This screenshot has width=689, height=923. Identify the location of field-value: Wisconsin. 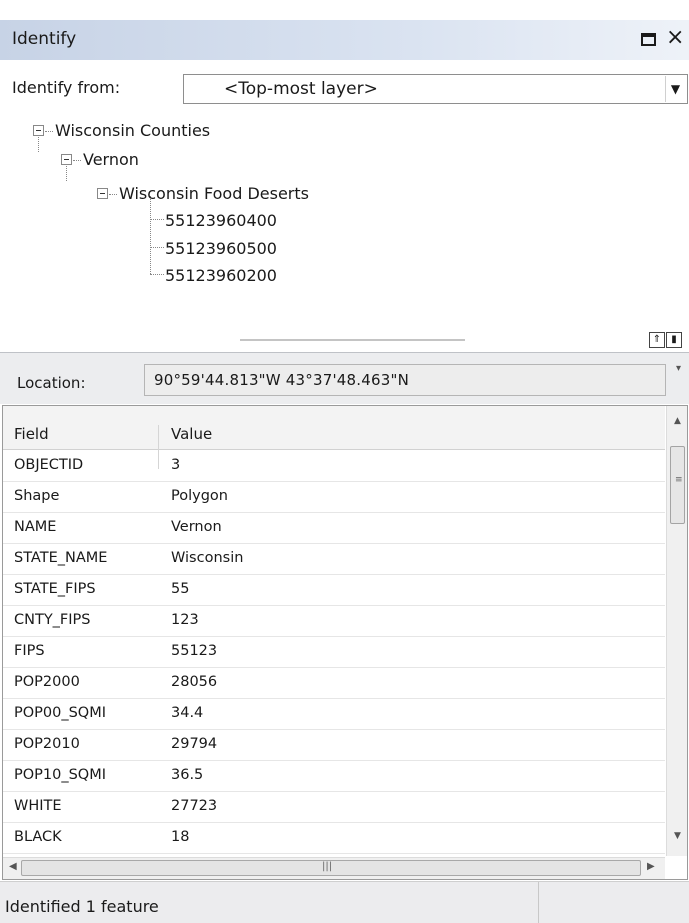
(207, 558).